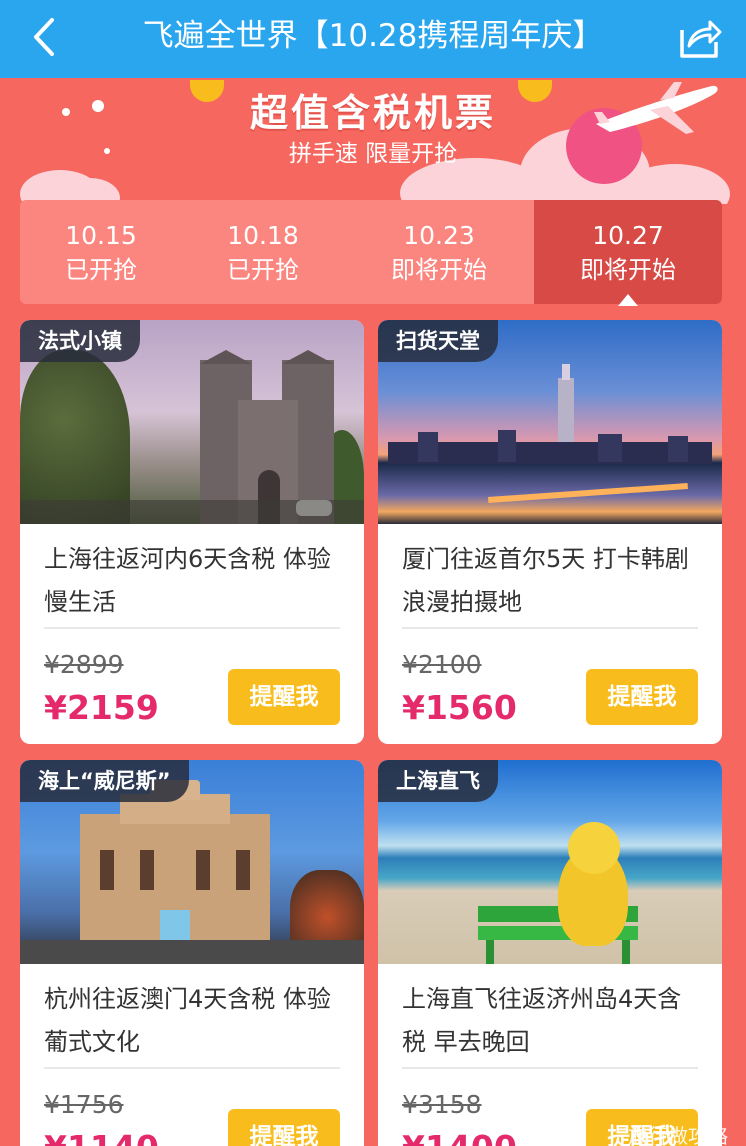 This screenshot has width=746, height=1146. Describe the element at coordinates (373, 36) in the screenshot. I see `page-title: 飞遍全世界【10.28携程周年庆】` at that location.